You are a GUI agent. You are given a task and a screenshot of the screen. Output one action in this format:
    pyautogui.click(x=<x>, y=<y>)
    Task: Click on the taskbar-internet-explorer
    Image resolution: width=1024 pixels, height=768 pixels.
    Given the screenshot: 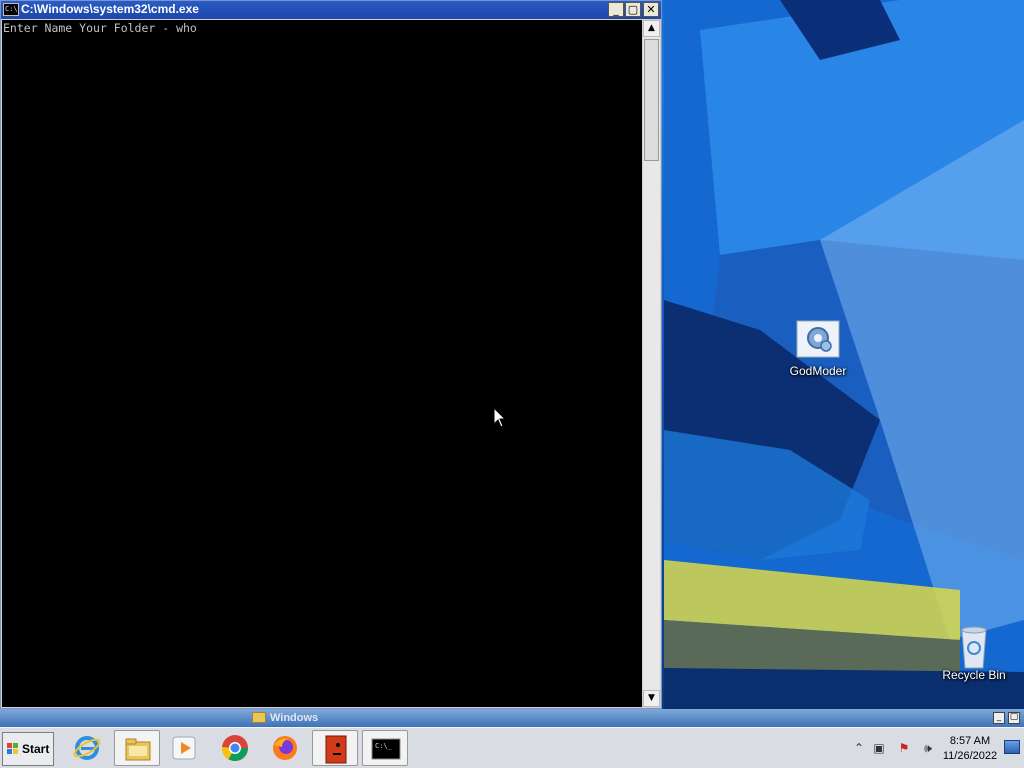 What is the action you would take?
    pyautogui.click(x=87, y=748)
    